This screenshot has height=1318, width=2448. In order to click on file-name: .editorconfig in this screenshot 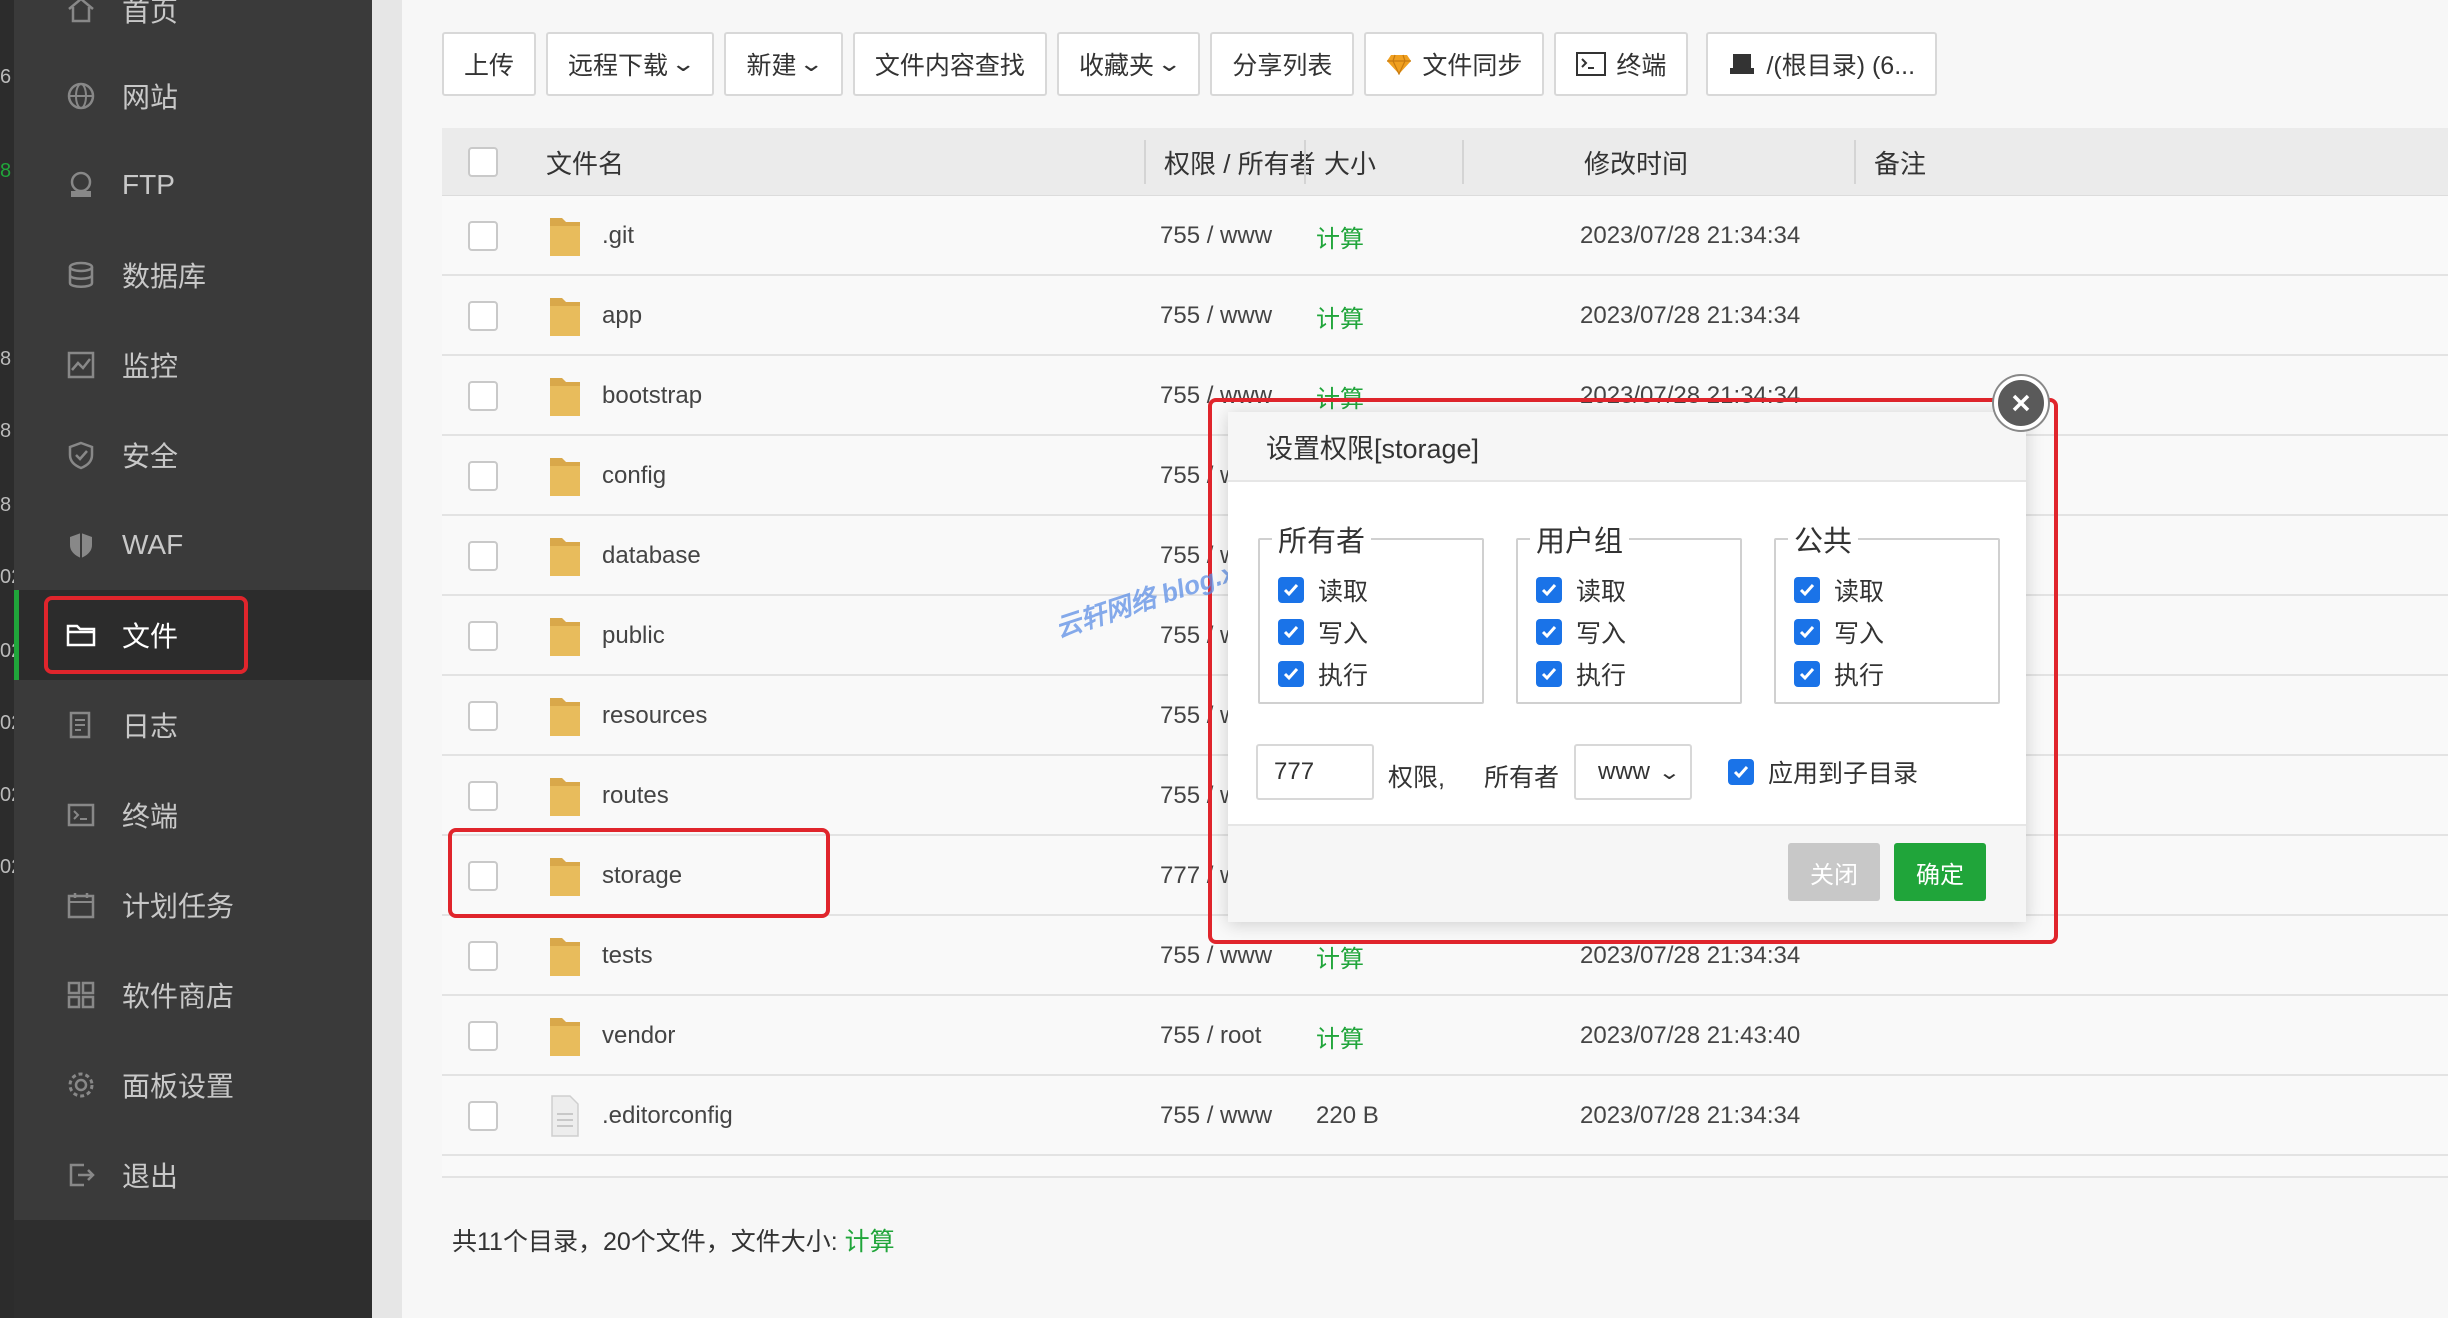, I will do `click(667, 1116)`.